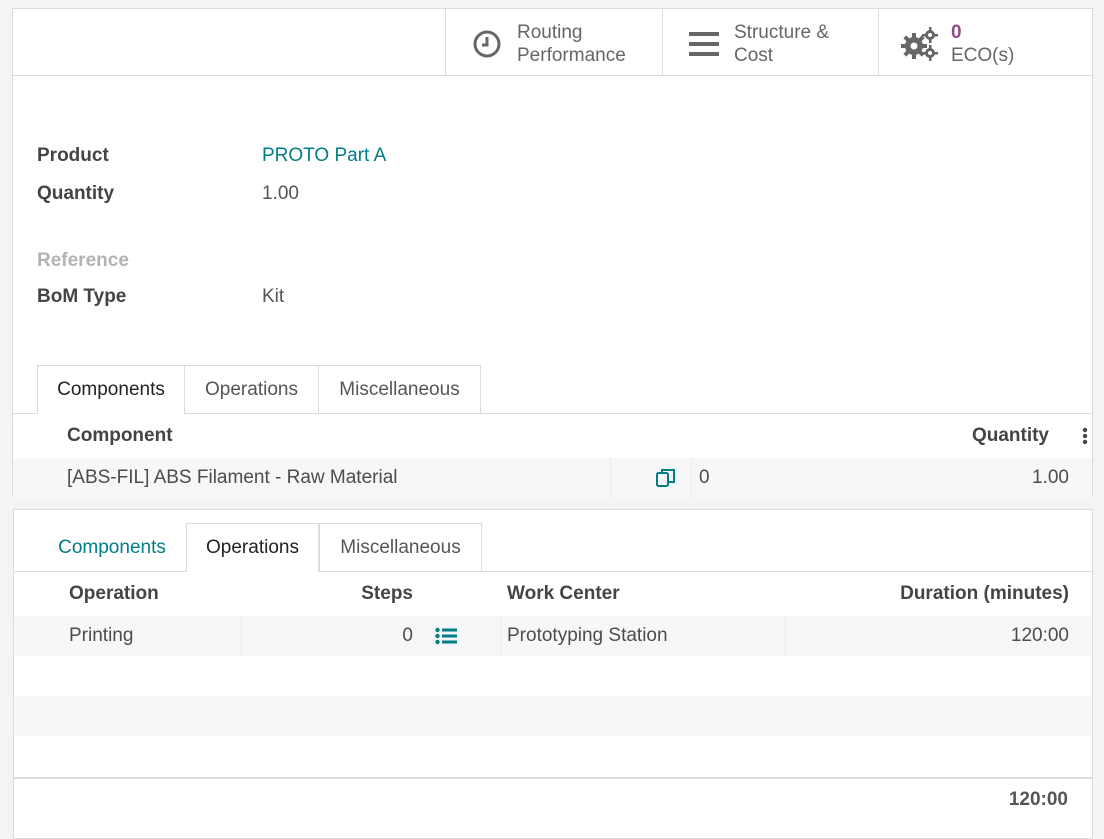 Image resolution: width=1104 pixels, height=839 pixels. I want to click on structure-cost-label: Structure & Cost, so click(782, 44).